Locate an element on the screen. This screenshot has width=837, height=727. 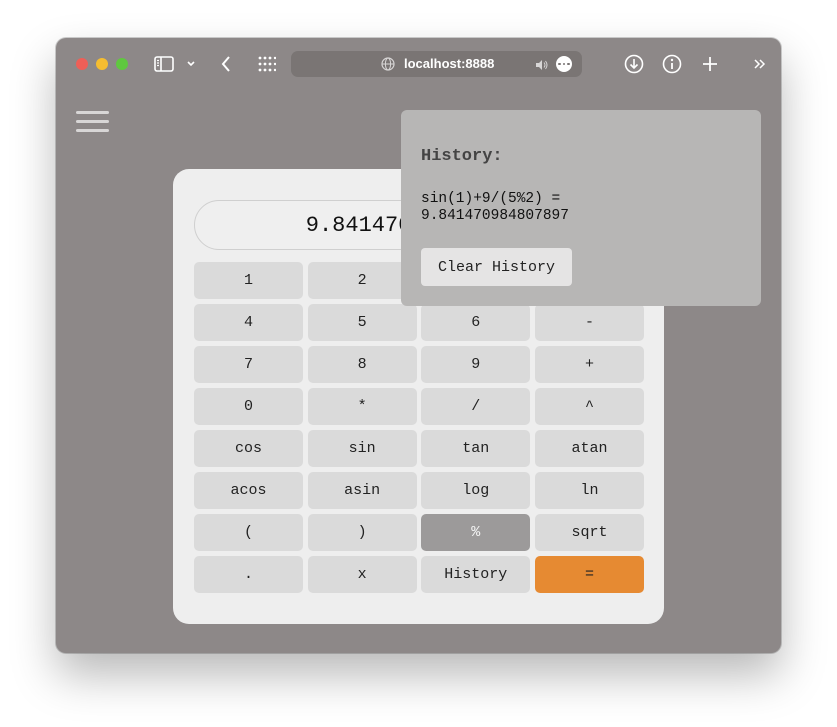
key-8: 8 is located at coordinates (362, 364).